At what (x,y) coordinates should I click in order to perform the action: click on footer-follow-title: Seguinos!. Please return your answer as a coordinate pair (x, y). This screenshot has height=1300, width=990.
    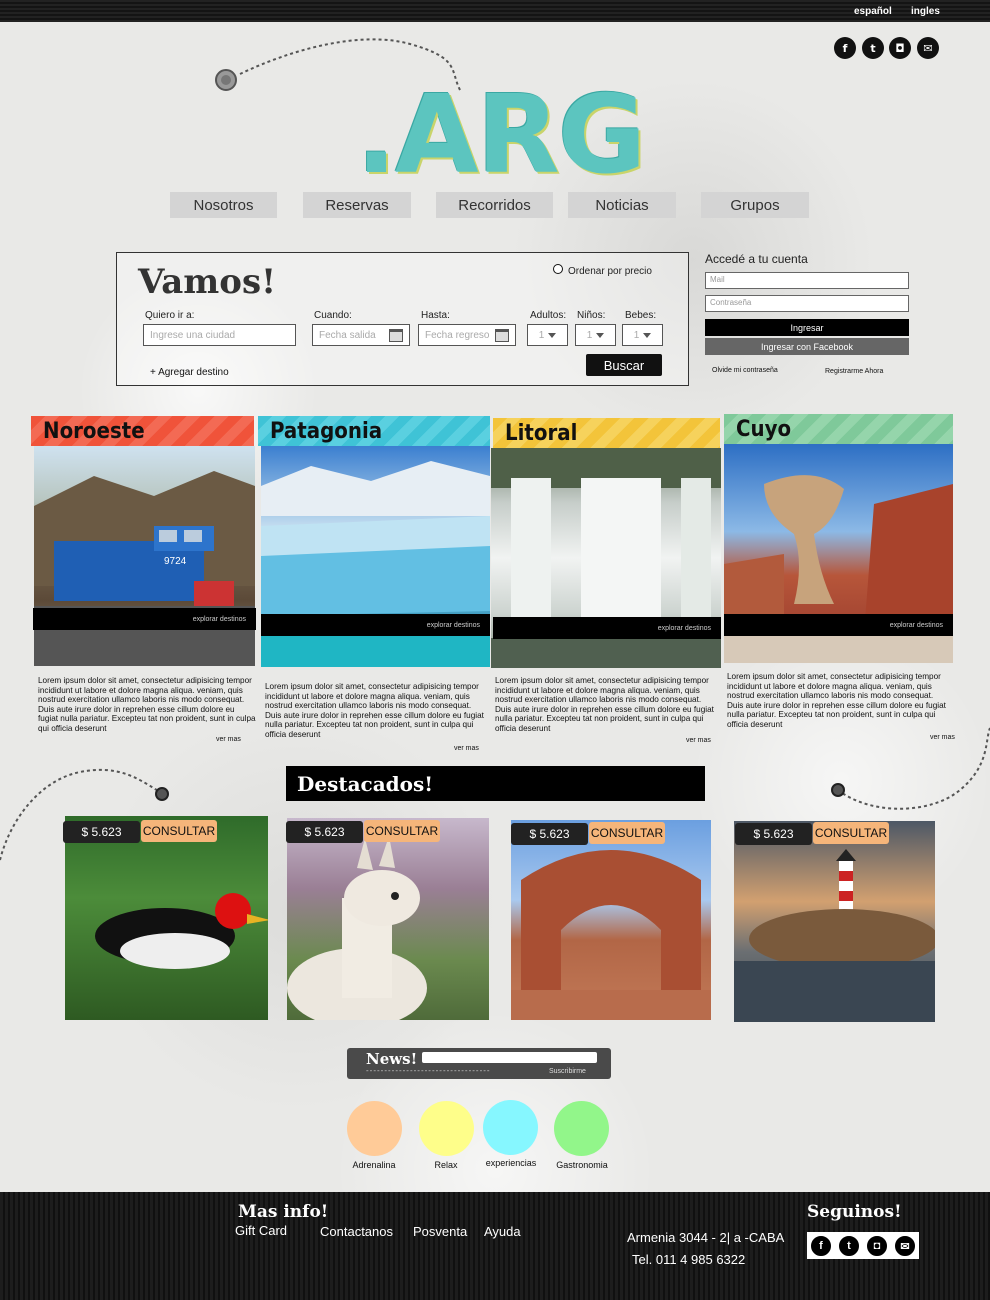
    Looking at the image, I should click on (854, 1212).